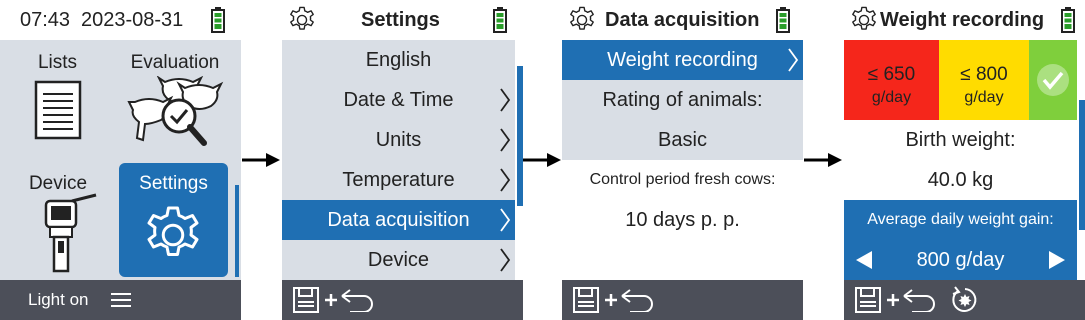  I want to click on handheld-device-icon, so click(70, 233).